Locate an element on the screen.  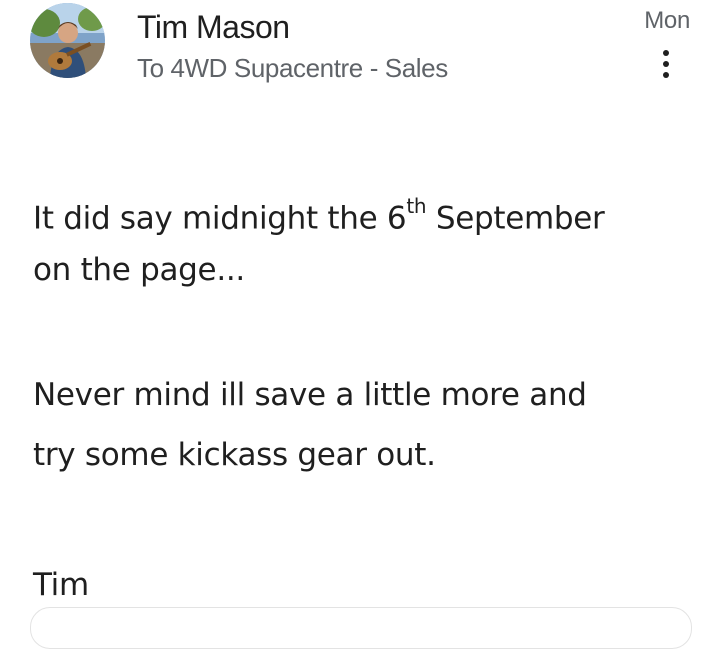
sender-avatar is located at coordinates (67, 40).